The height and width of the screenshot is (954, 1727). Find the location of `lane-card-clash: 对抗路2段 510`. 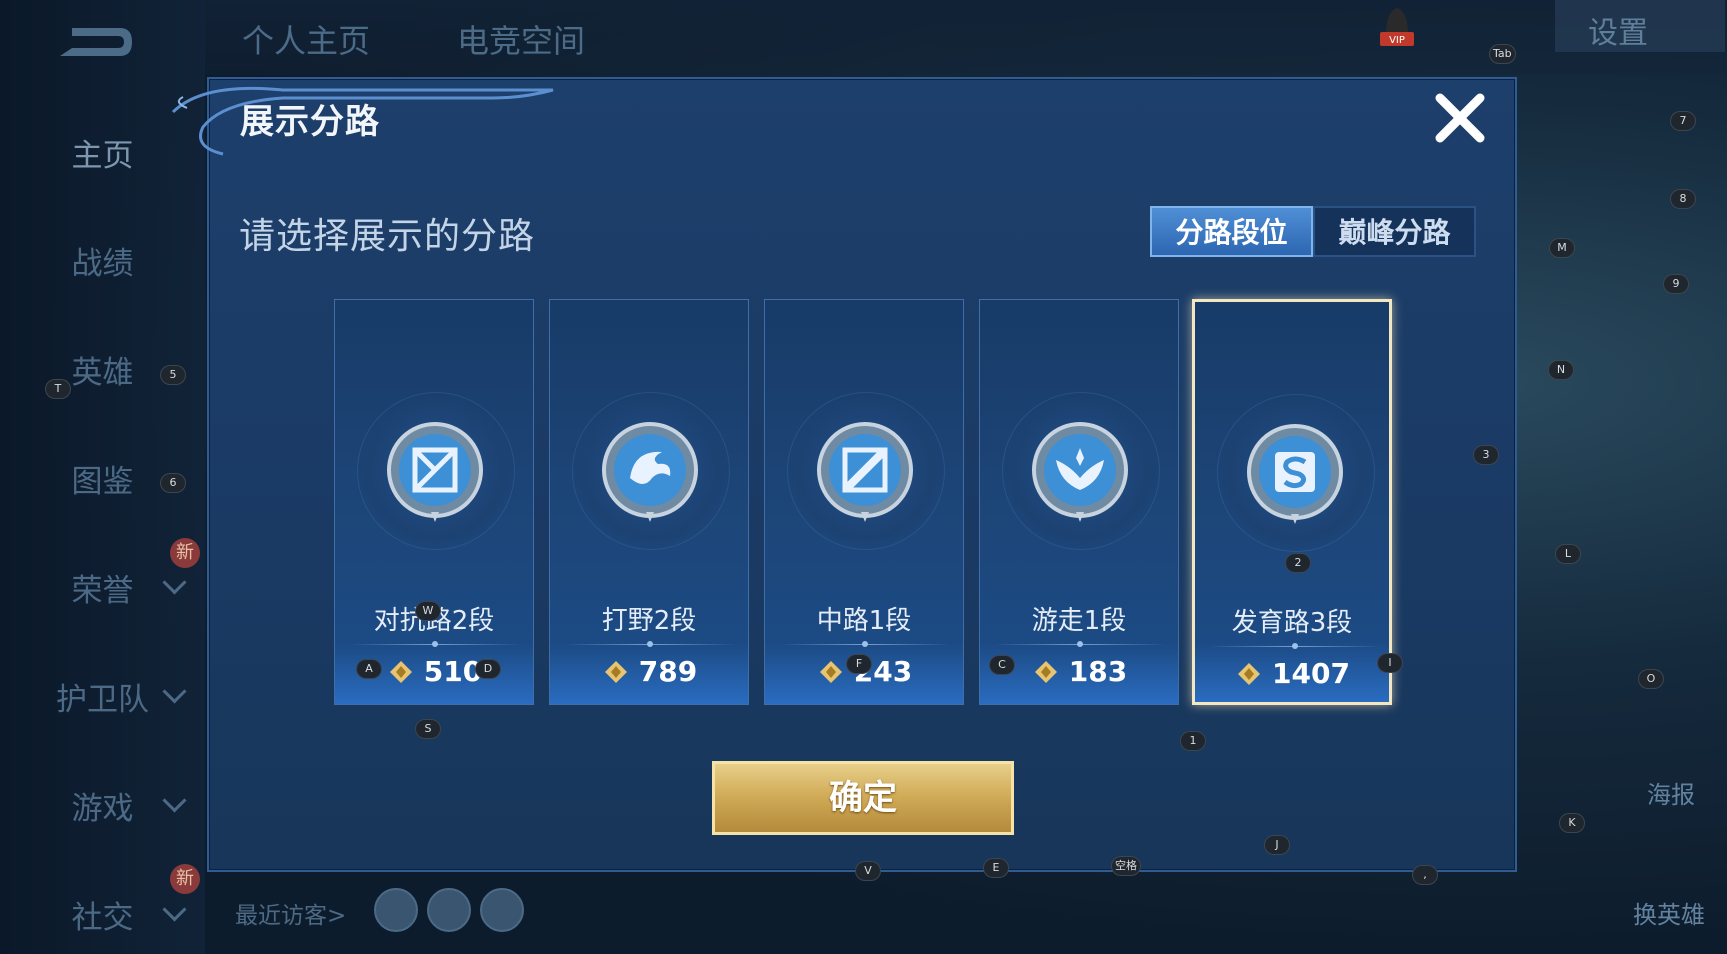

lane-card-clash: 对抗路2段 510 is located at coordinates (434, 502).